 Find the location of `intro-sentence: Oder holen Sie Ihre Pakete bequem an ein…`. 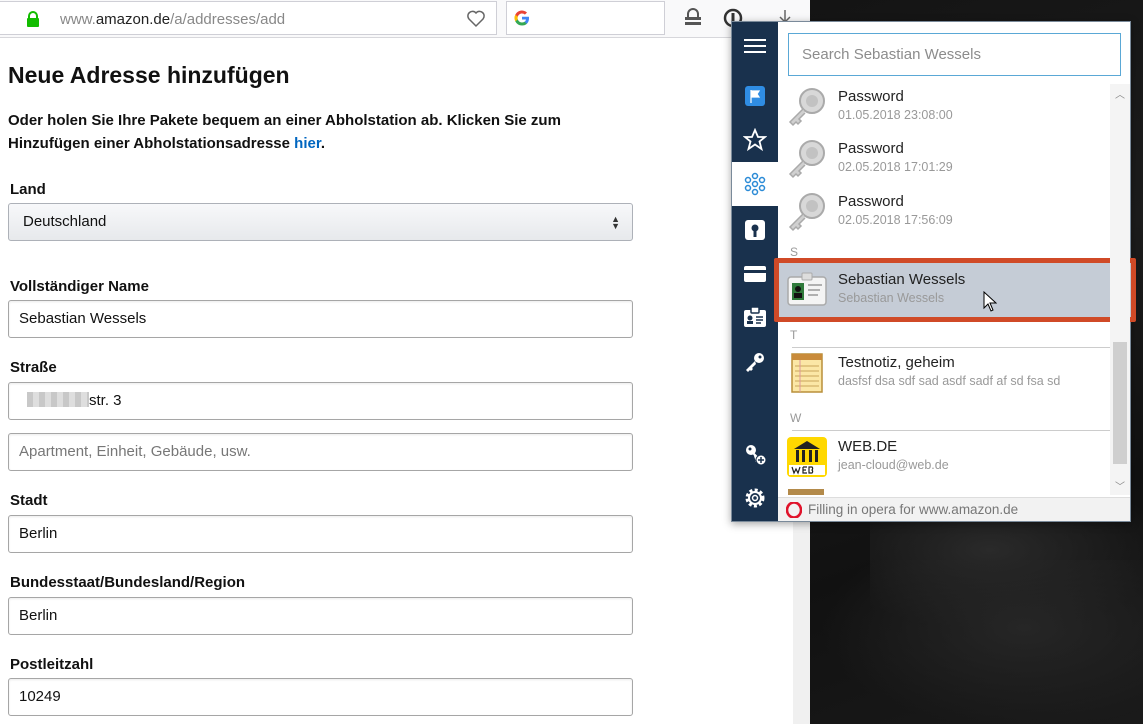

intro-sentence: Oder holen Sie Ihre Pakete bequem an ein… is located at coordinates (284, 132).